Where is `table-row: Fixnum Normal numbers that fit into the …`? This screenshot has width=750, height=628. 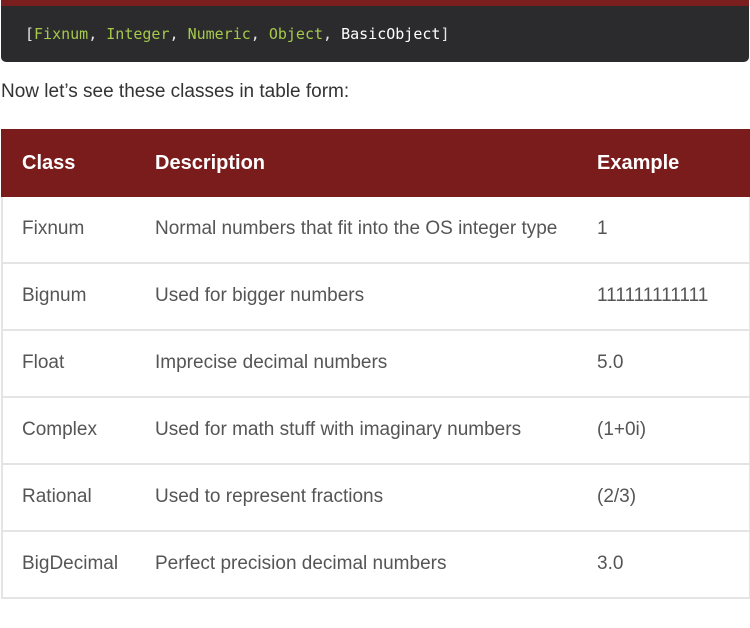
table-row: Fixnum Normal numbers that fit into the … is located at coordinates (375, 230).